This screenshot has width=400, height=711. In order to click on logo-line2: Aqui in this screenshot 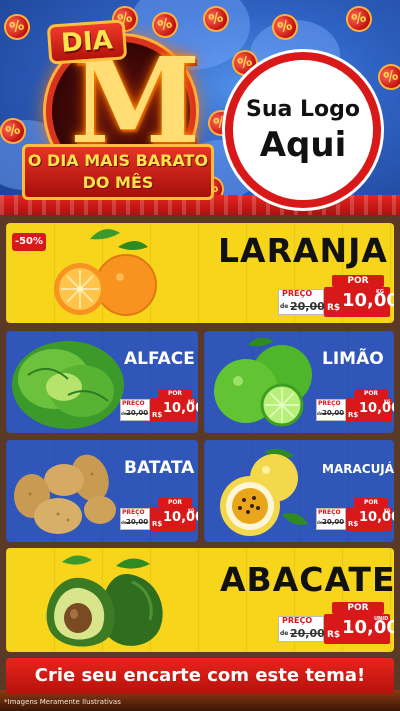, I will do `click(303, 145)`.